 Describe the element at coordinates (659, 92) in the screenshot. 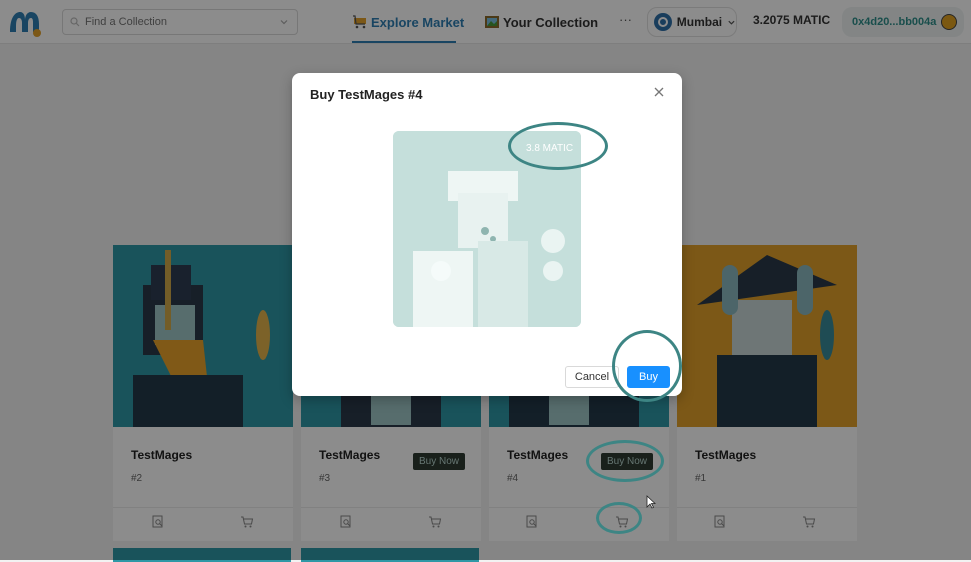

I see `close-icon` at that location.